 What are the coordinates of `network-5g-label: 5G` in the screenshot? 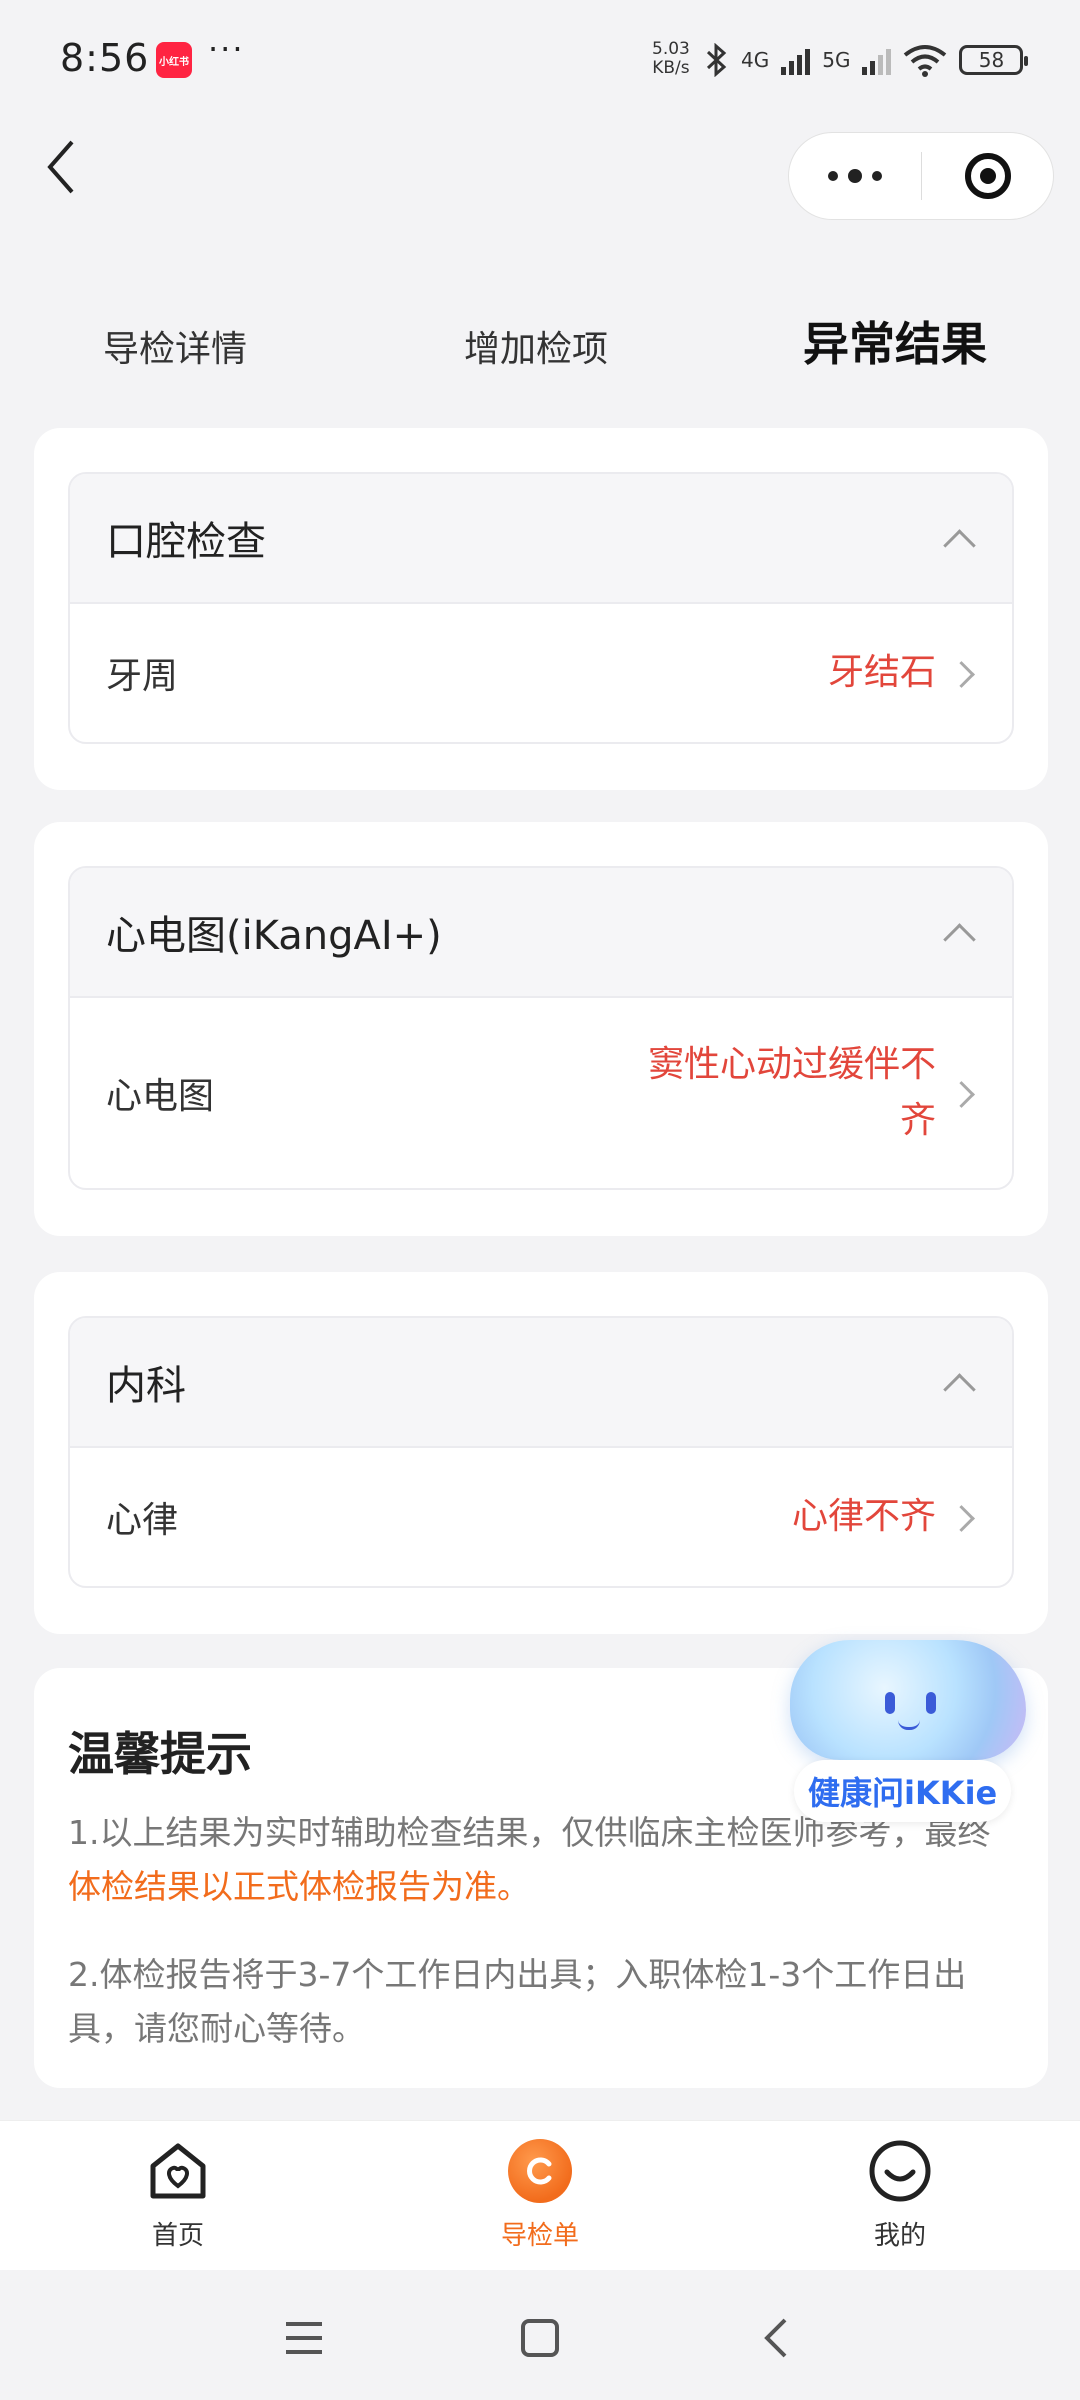 It's located at (836, 60).